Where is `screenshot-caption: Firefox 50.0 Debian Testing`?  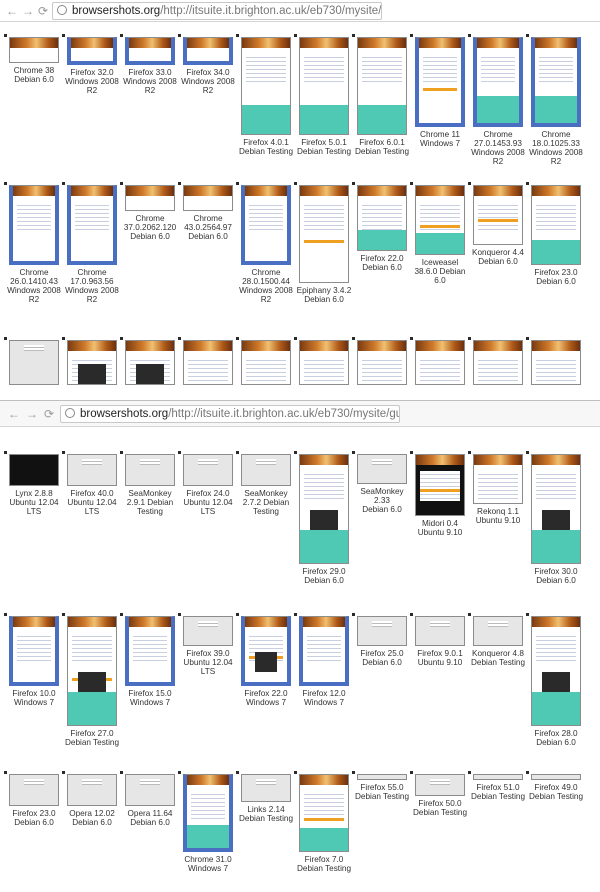 screenshot-caption: Firefox 50.0 Debian Testing is located at coordinates (439, 808).